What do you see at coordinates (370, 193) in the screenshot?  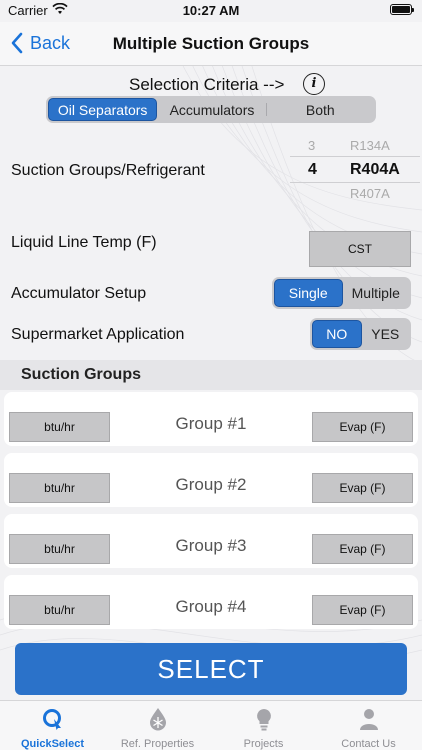 I see `picker-refrigerant: R407A` at bounding box center [370, 193].